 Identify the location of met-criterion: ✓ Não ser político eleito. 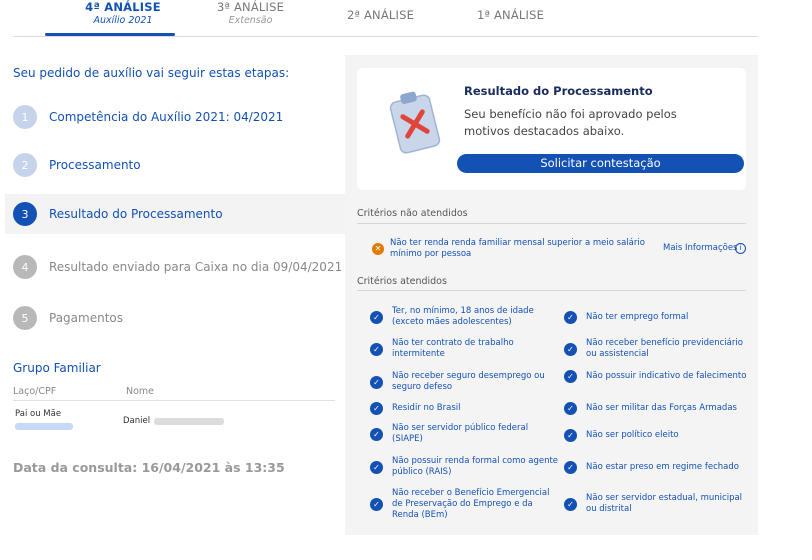
(659, 435).